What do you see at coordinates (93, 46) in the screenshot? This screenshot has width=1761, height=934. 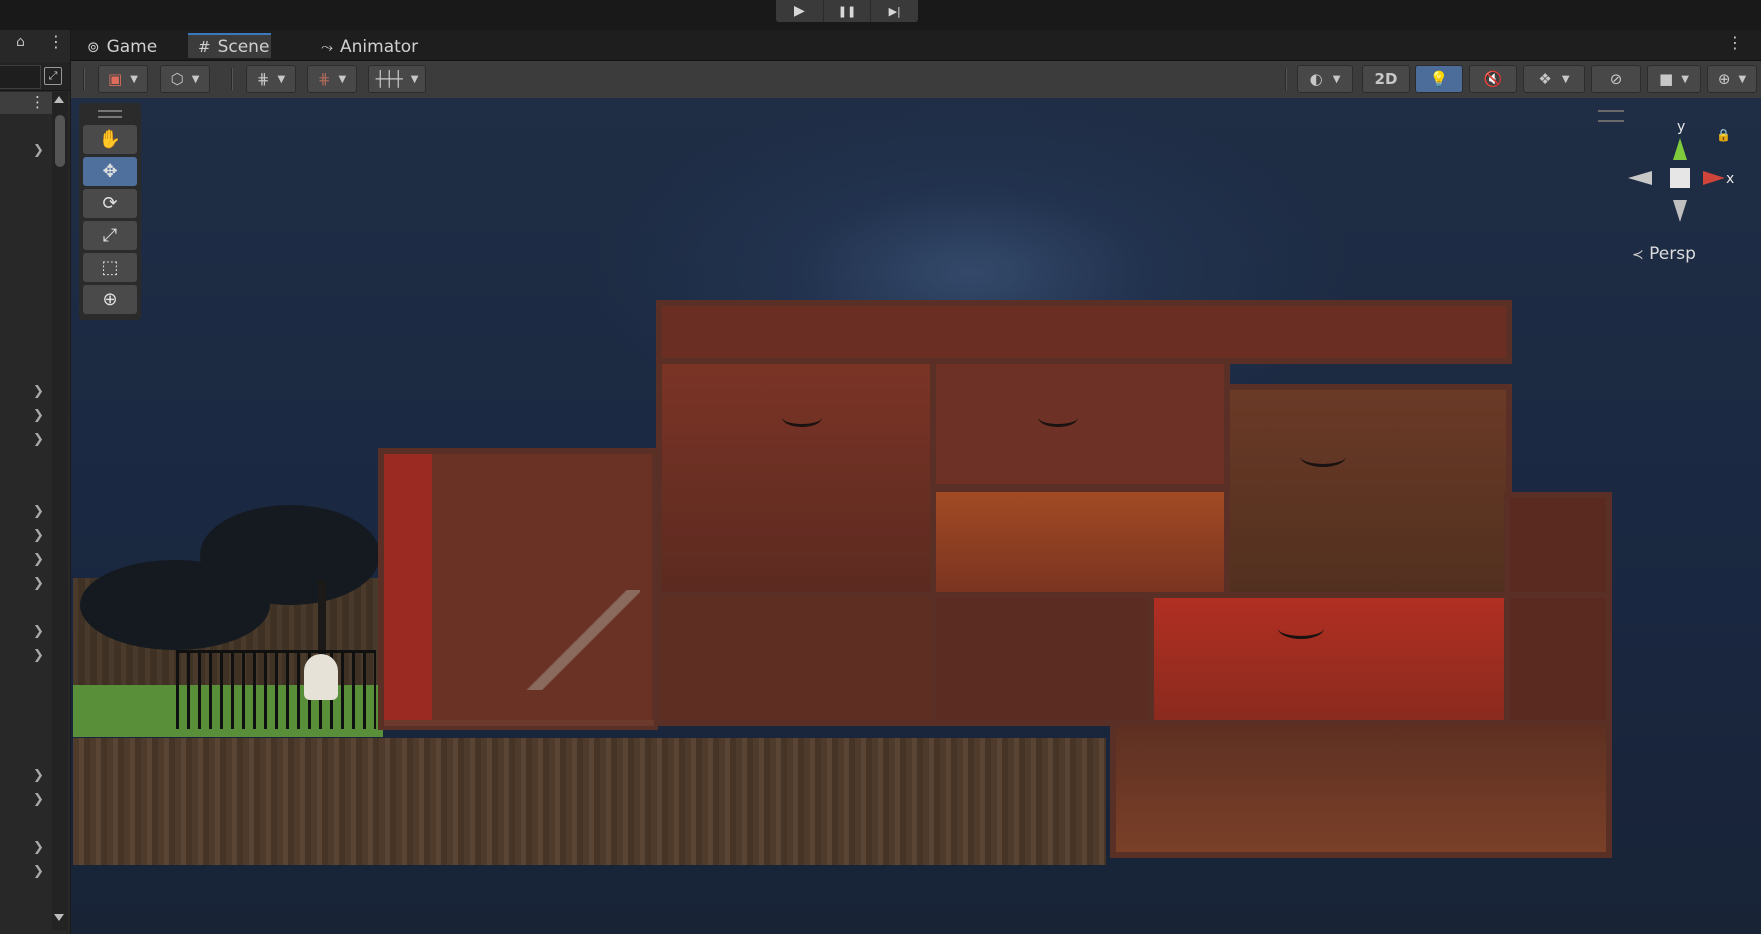 I see `gamepad-icon: ⊚` at bounding box center [93, 46].